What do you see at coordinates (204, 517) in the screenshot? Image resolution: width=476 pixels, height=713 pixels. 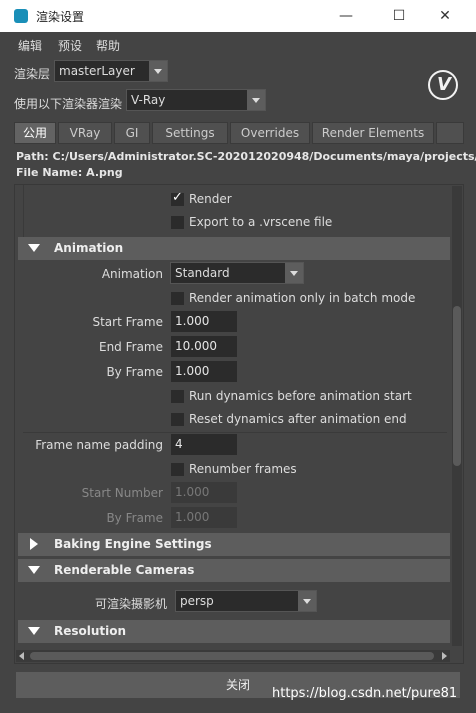 I see `by-frame-renumber-input: 1.000` at bounding box center [204, 517].